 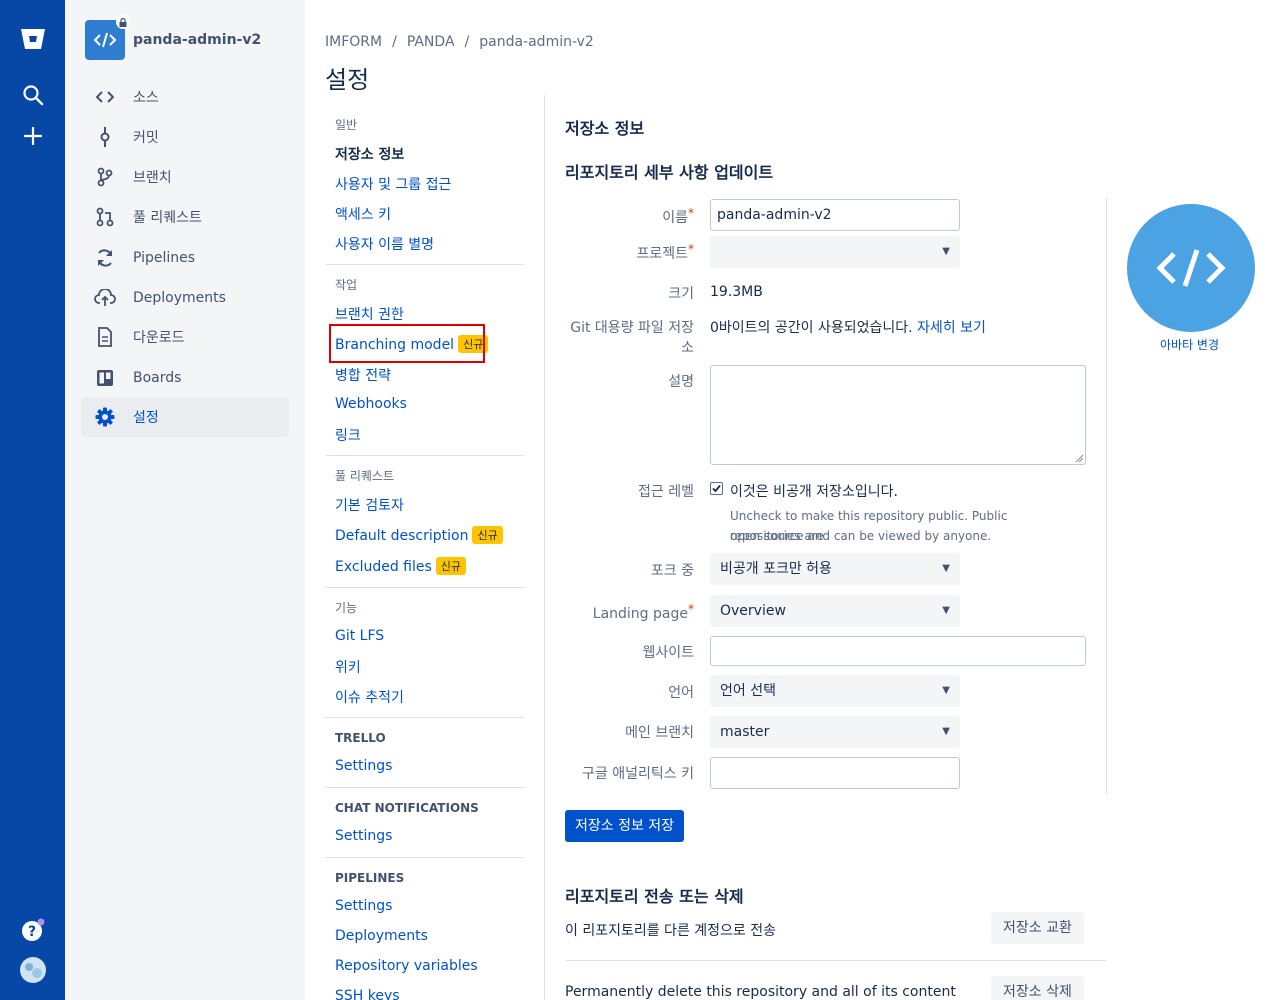 I want to click on lfs-label: Git 대용량 파일 저장, so click(x=632, y=328).